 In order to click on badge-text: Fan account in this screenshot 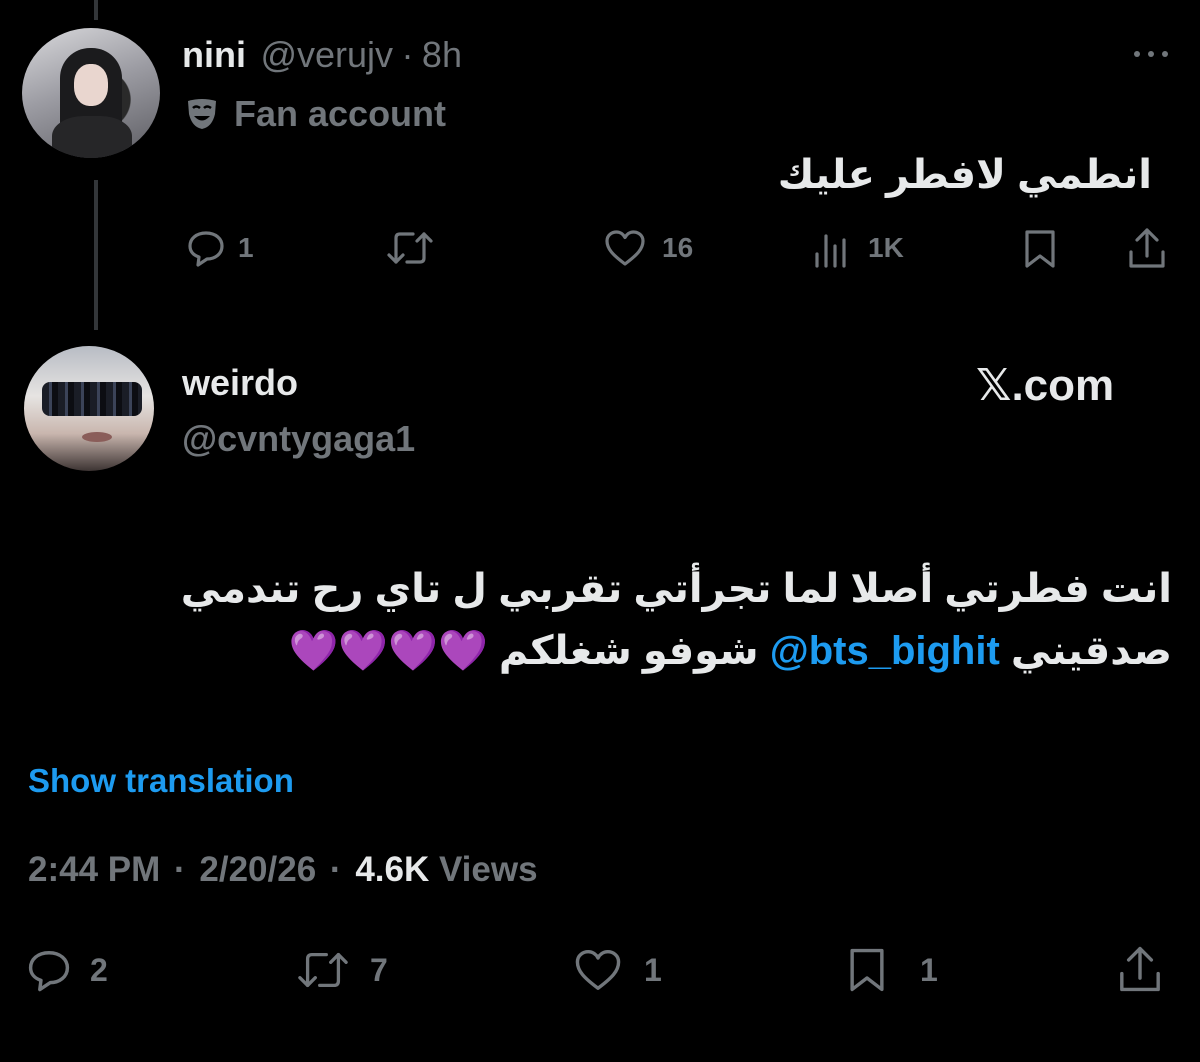, I will do `click(340, 113)`.